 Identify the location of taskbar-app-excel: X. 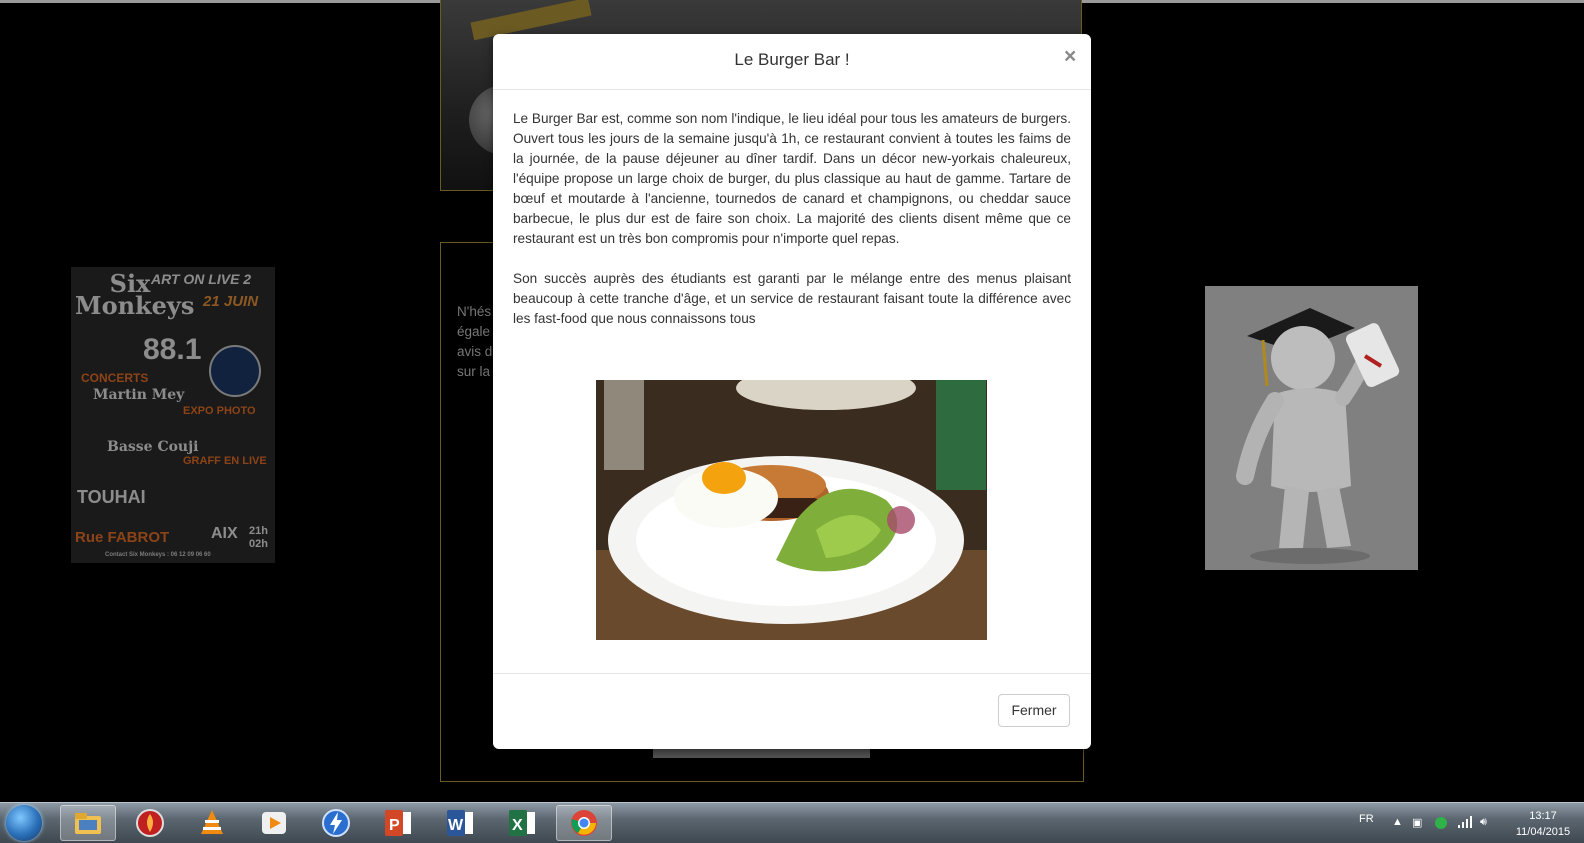
(522, 823).